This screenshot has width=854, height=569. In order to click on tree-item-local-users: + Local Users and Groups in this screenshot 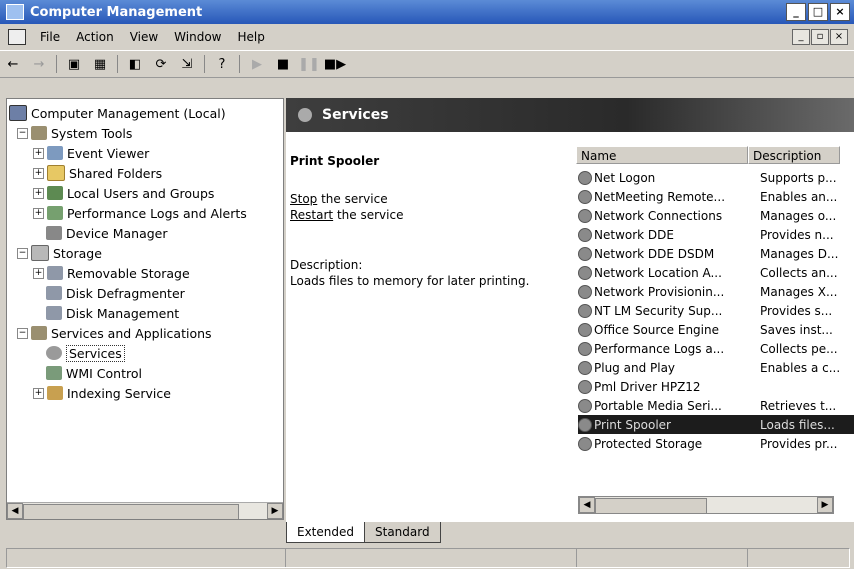, I will do `click(123, 193)`.